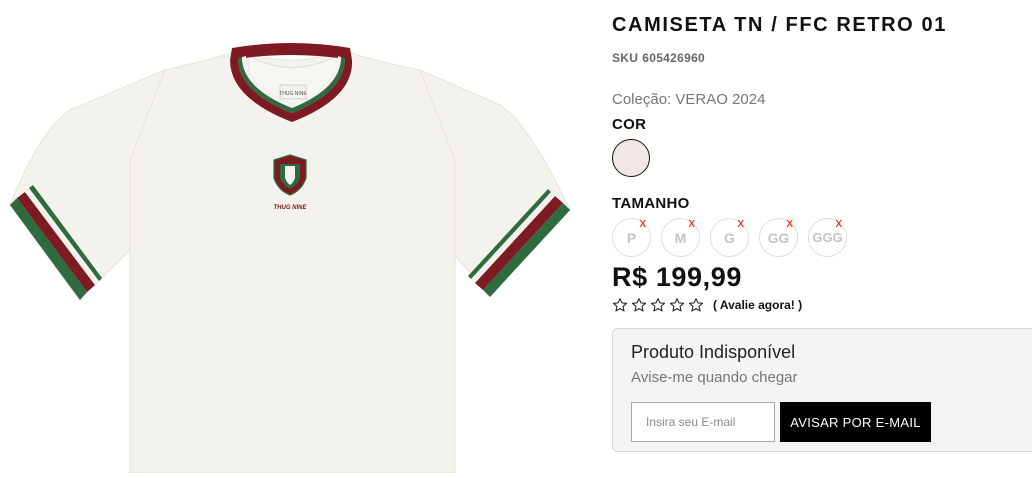  What do you see at coordinates (703, 422) in the screenshot?
I see `email-input` at bounding box center [703, 422].